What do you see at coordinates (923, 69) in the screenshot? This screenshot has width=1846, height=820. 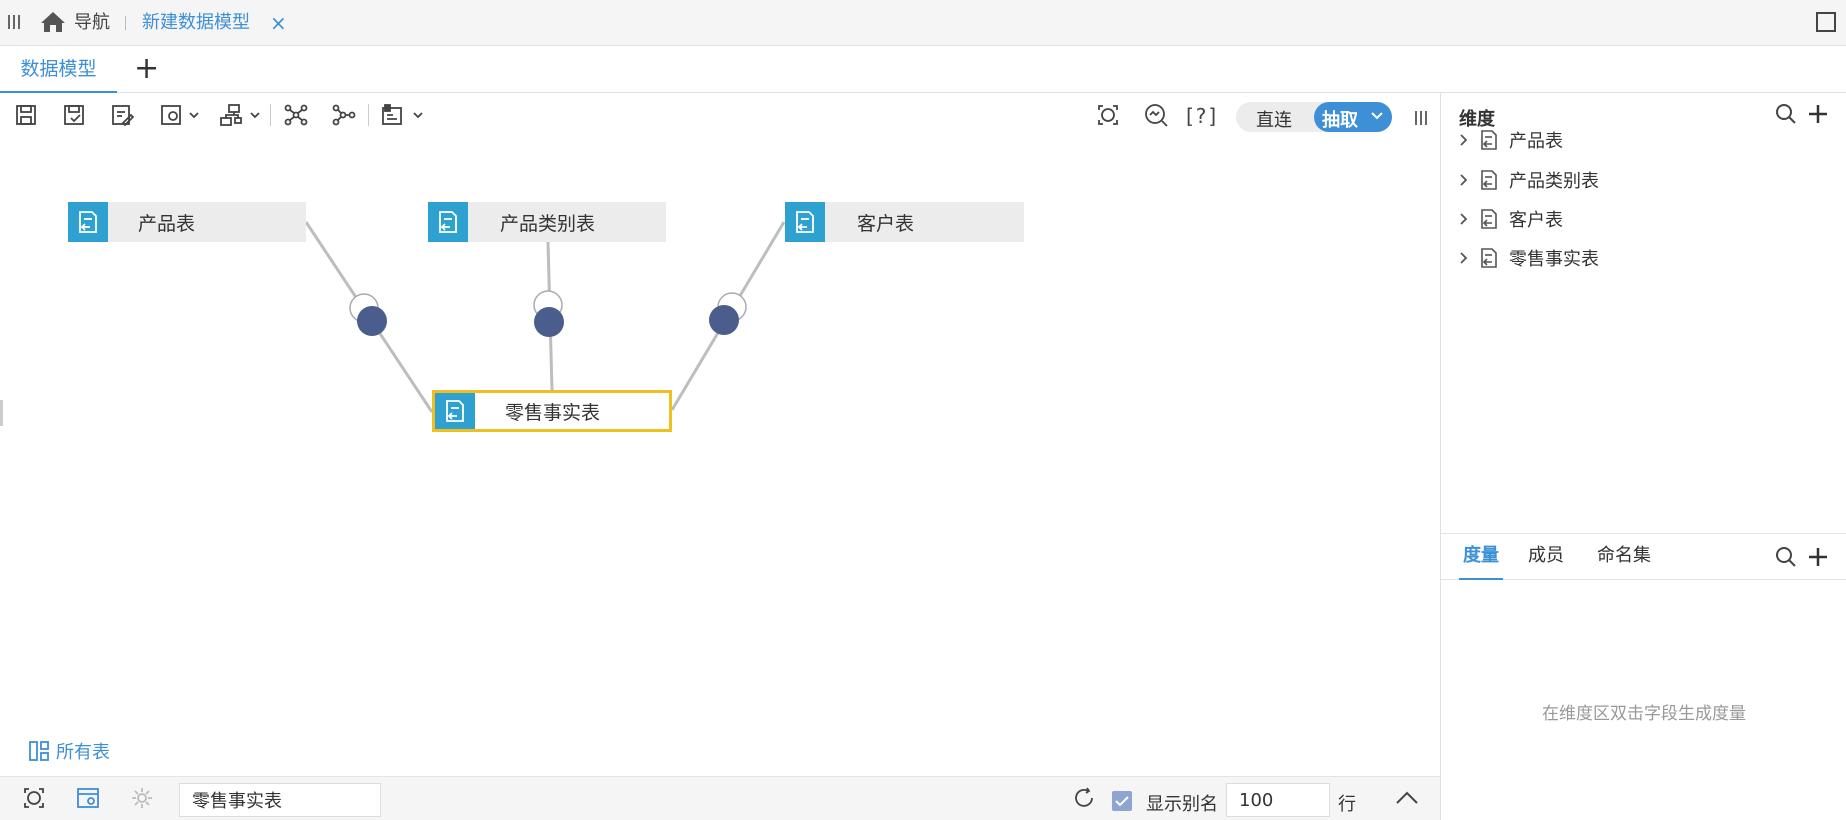 I see `model-tab-row: 数据模型 +` at bounding box center [923, 69].